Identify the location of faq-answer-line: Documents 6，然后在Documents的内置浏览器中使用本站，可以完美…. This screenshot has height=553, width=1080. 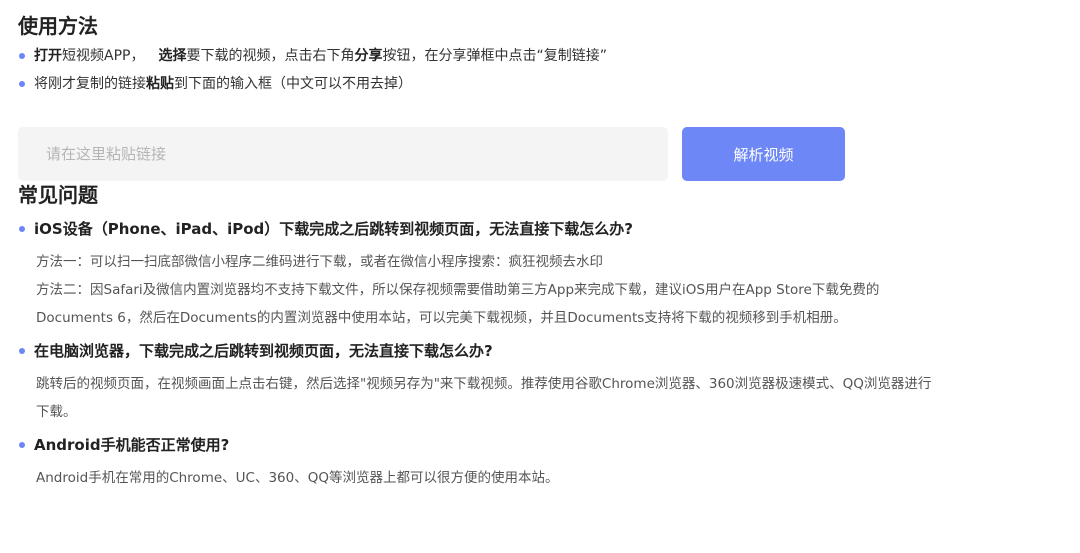
(441, 318).